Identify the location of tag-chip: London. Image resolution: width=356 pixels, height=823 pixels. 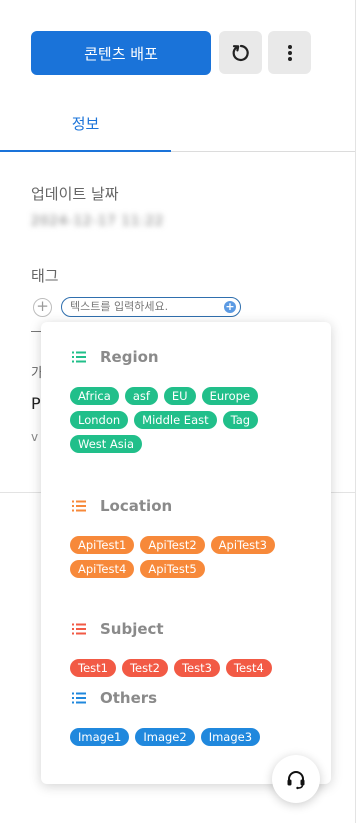
(99, 420).